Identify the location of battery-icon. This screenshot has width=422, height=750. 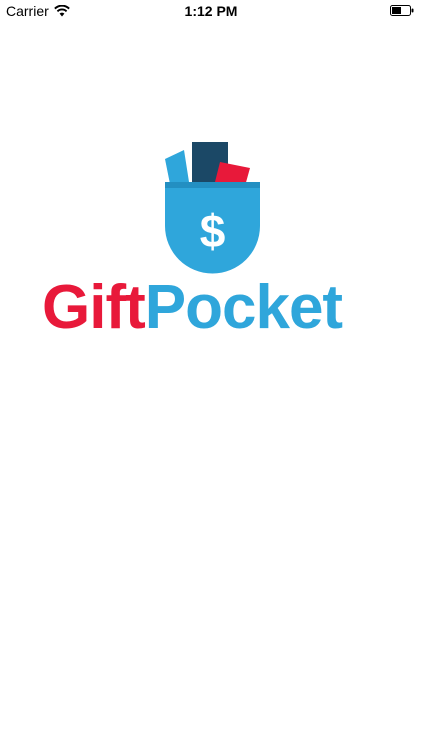
(402, 10).